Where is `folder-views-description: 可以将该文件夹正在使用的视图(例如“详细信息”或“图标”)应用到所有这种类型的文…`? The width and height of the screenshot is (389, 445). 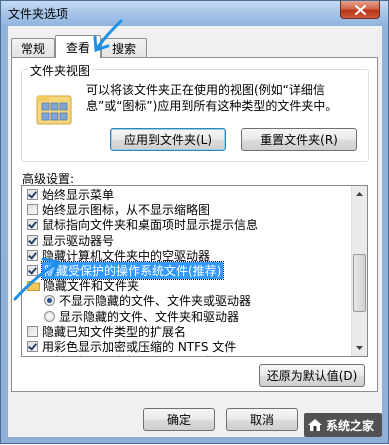 folder-views-description: 可以将该文件夹正在使用的视图(例如“详细信息”或“图标”)应用到所有这种类型的文… is located at coordinates (212, 98).